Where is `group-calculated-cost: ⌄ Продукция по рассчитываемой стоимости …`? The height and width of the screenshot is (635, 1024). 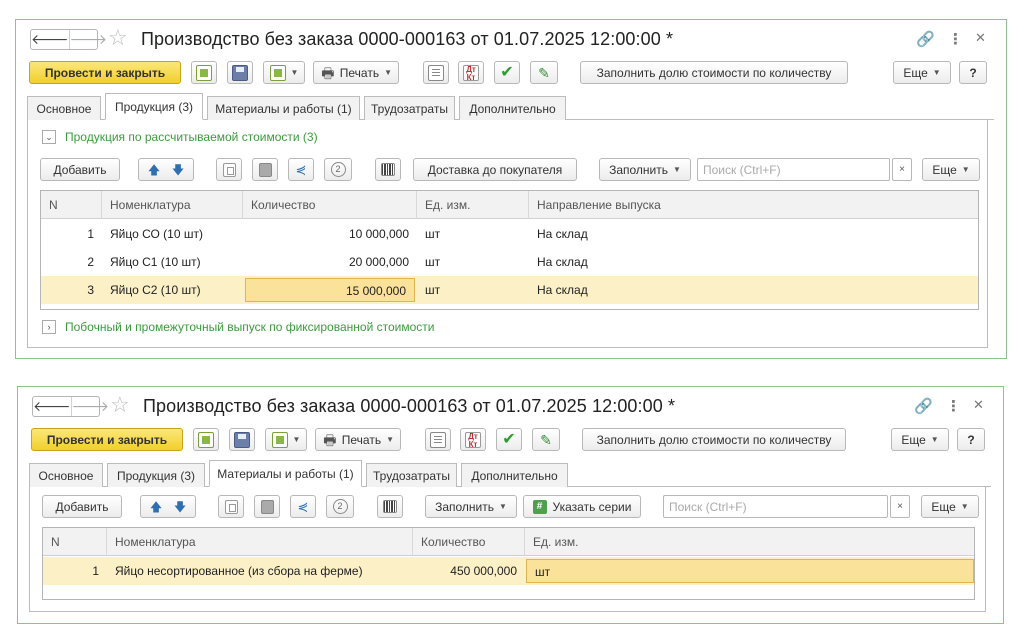
group-calculated-cost: ⌄ Продукция по рассчитываемой стоимости … is located at coordinates (180, 137).